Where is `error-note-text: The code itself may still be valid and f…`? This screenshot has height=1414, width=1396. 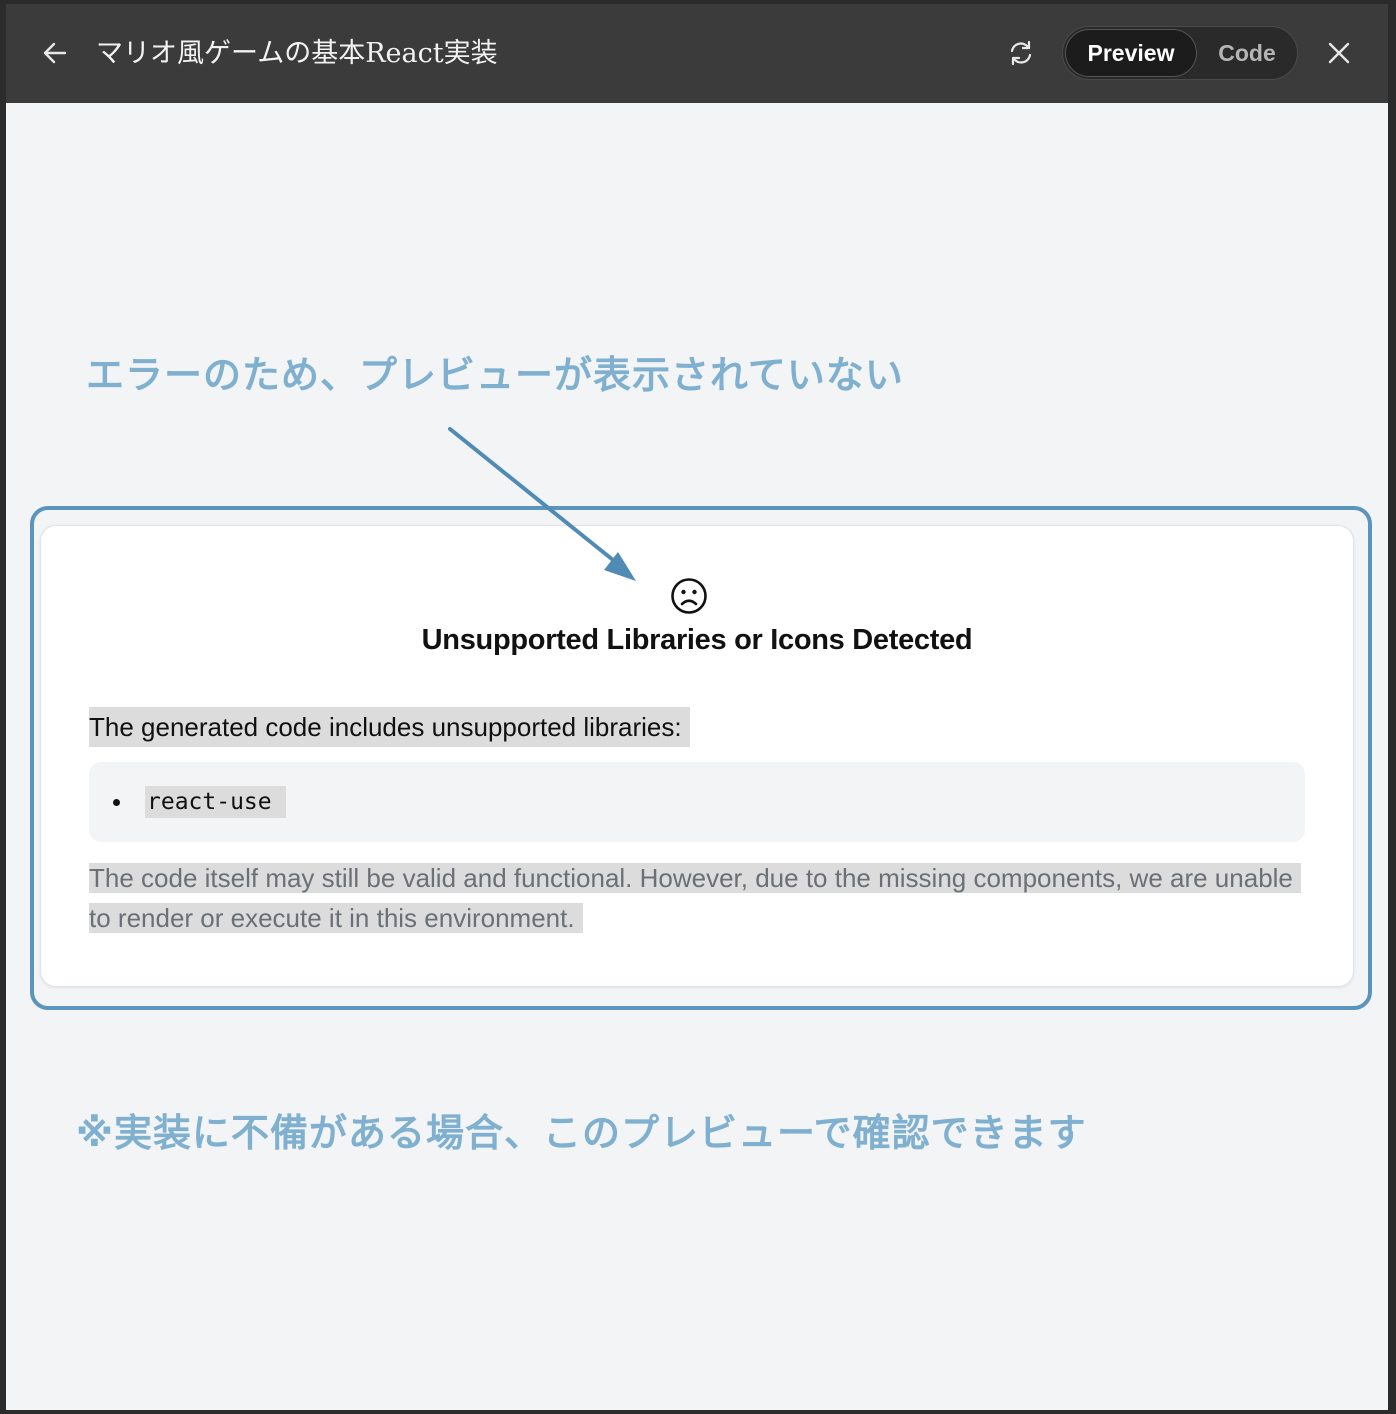
error-note-text: The code itself may still be valid and f… is located at coordinates (695, 898).